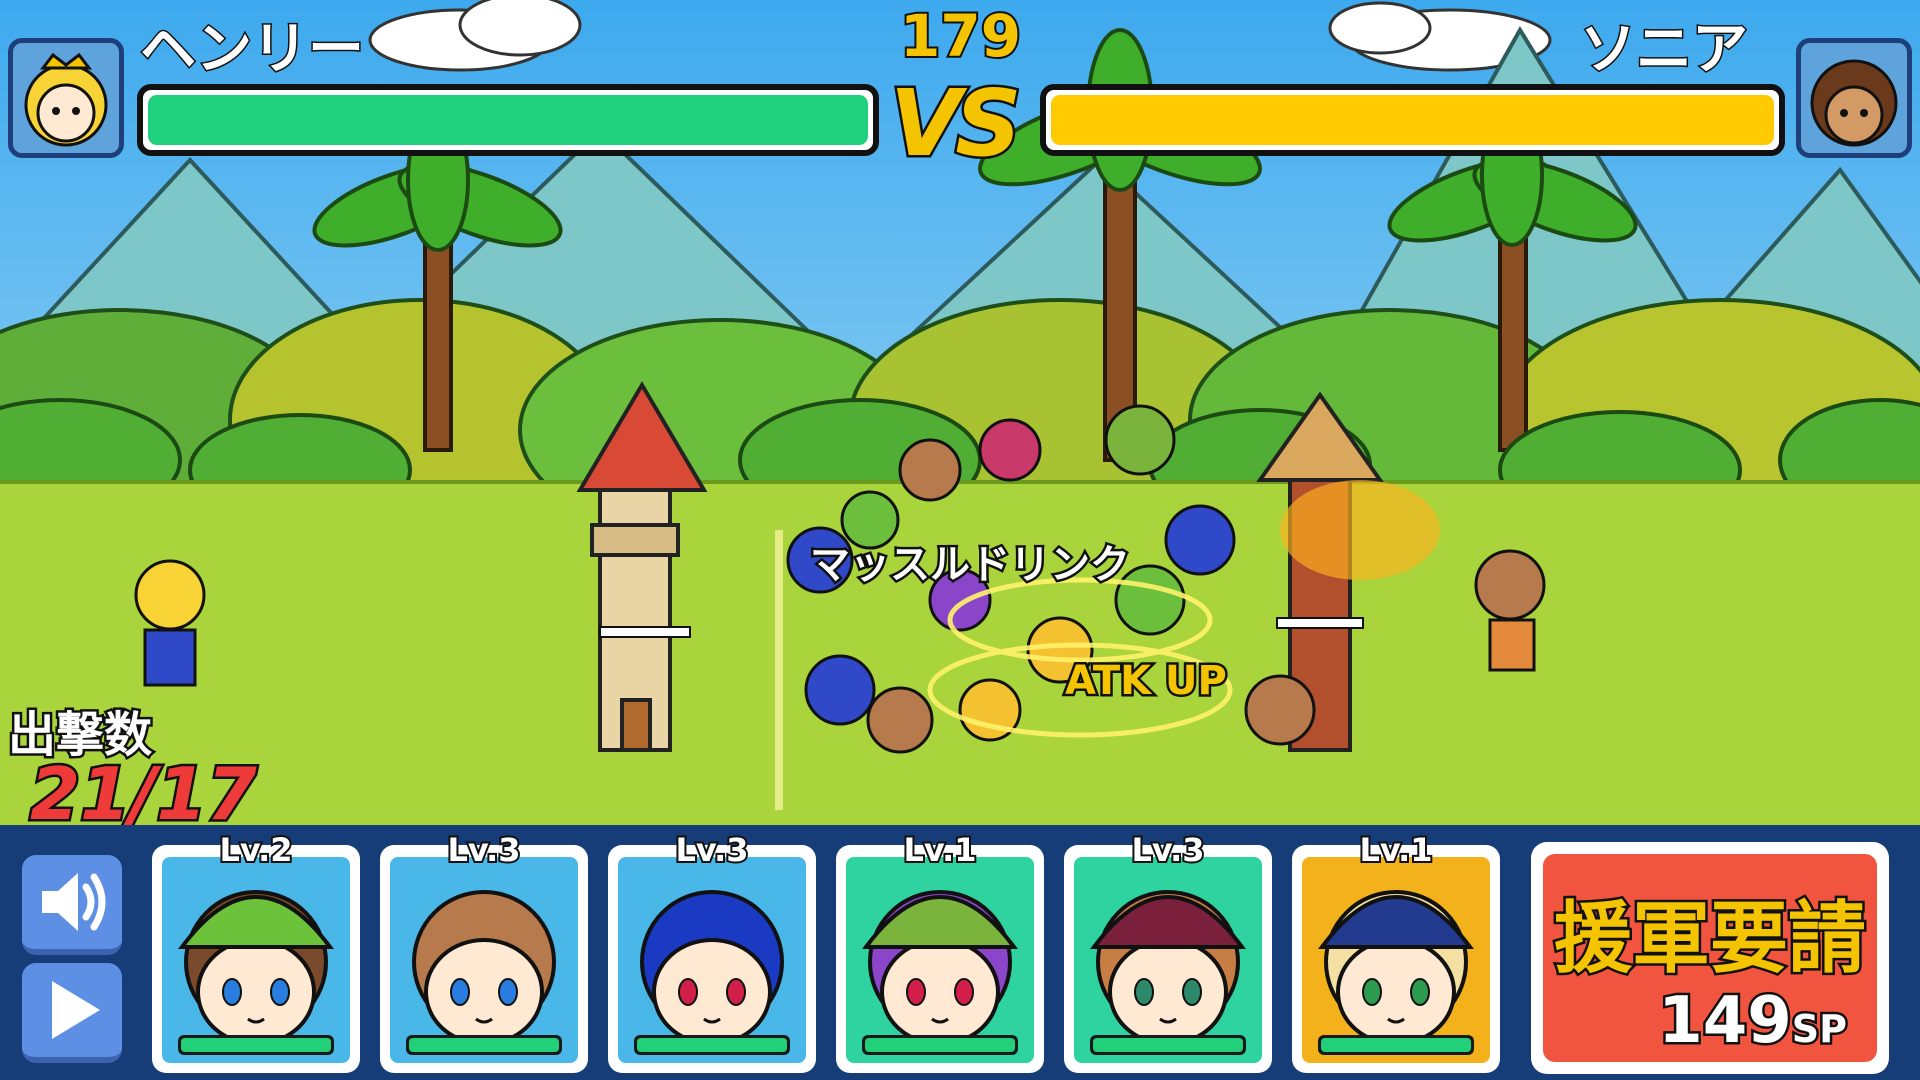  I want to click on enemy-hp-bar, so click(1412, 120).